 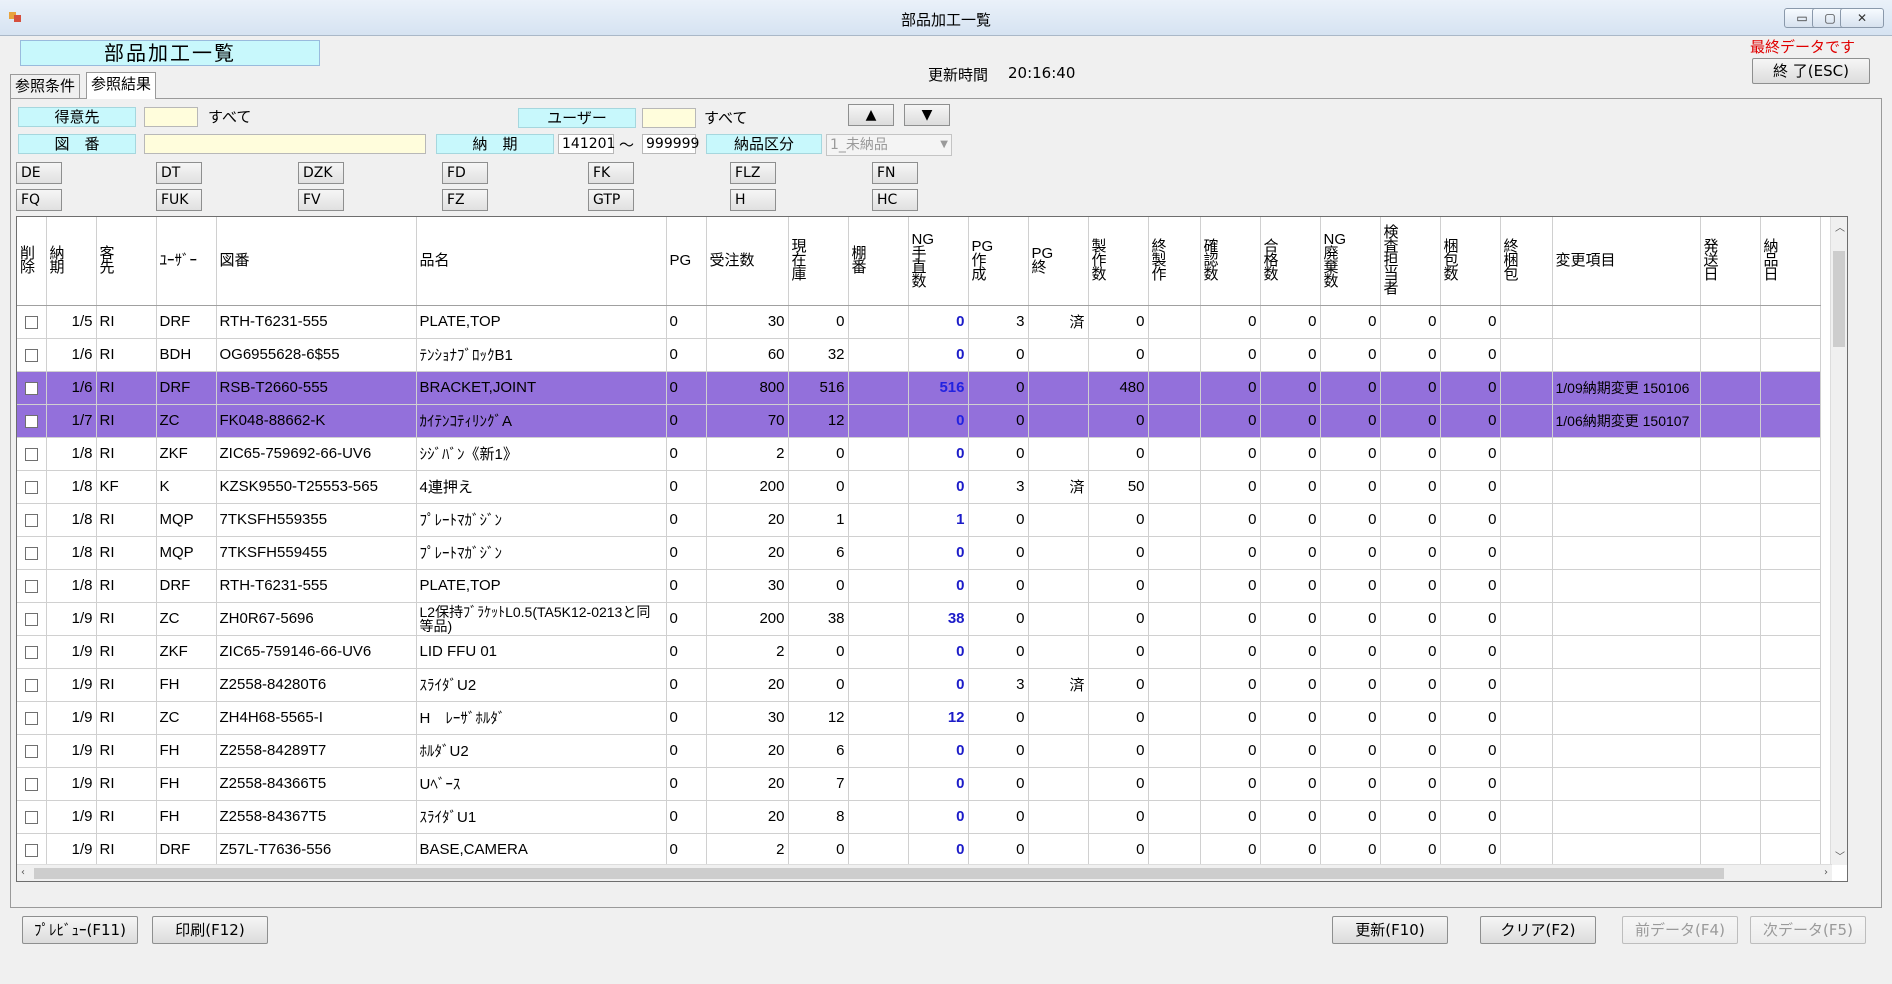 What do you see at coordinates (80, 930) in the screenshot?
I see `preview-button: ﾌﾟﾚﾋﾞｭｰ(F11)` at bounding box center [80, 930].